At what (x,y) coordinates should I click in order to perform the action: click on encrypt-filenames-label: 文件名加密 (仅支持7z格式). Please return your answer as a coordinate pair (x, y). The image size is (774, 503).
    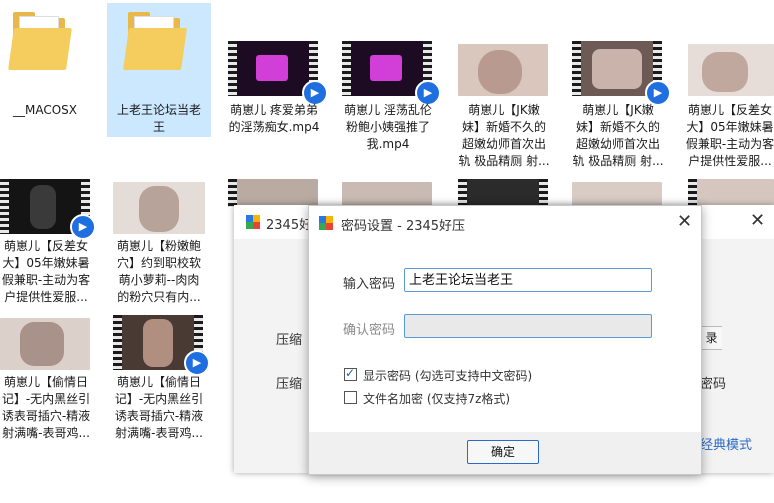
    Looking at the image, I should click on (436, 398).